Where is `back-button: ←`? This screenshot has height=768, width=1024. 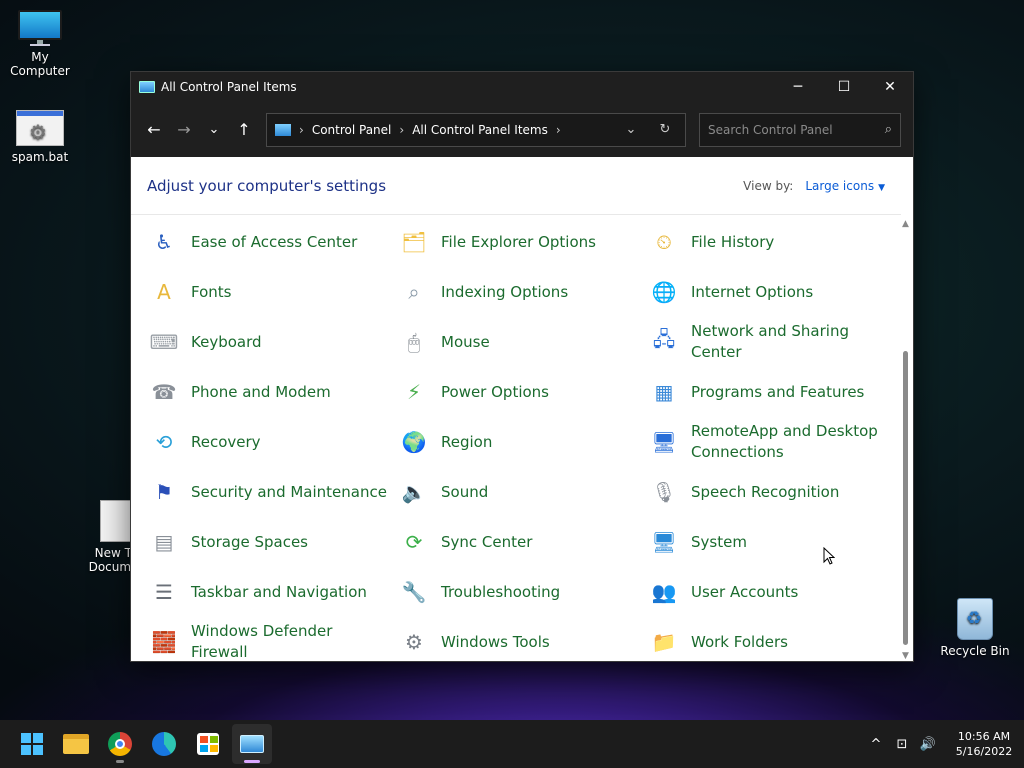 back-button: ← is located at coordinates (154, 130).